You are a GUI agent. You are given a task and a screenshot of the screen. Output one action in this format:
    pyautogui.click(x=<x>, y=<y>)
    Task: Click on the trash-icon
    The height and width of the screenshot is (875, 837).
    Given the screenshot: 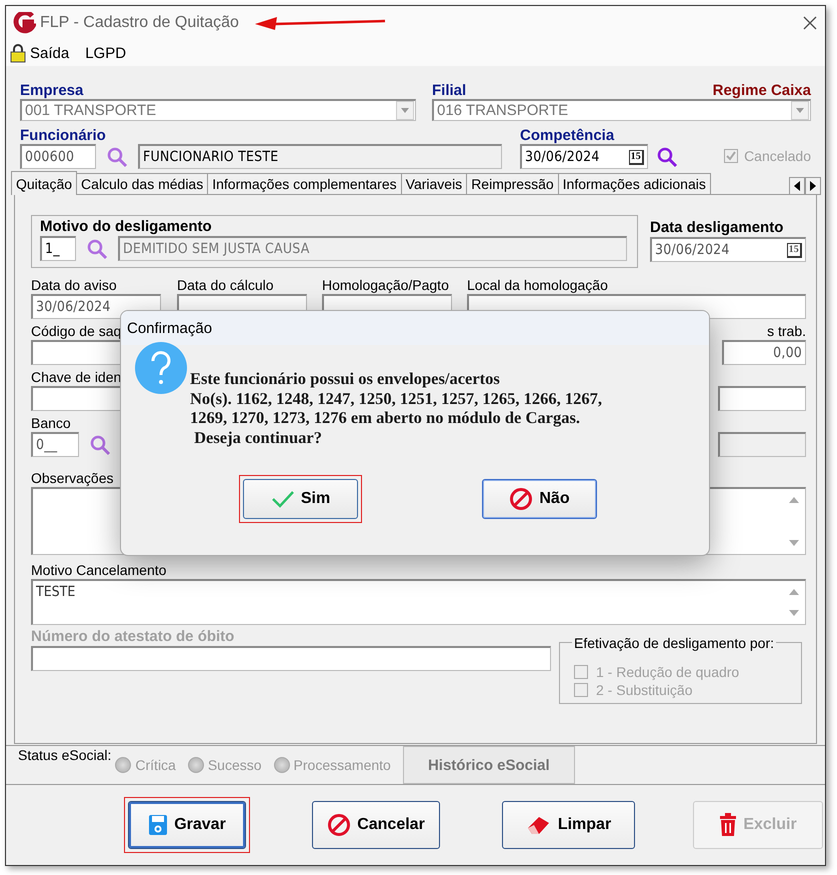 What is the action you would take?
    pyautogui.click(x=728, y=825)
    